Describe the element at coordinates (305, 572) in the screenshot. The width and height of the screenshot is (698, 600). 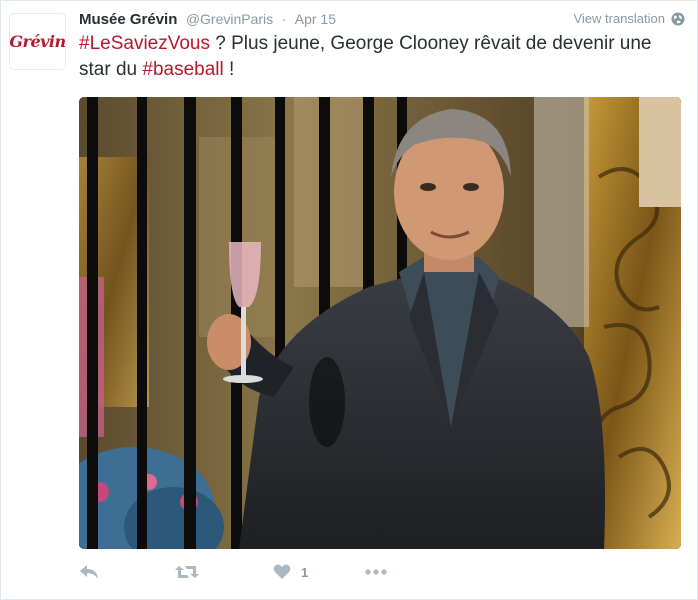
I see `like-count: 1` at that location.